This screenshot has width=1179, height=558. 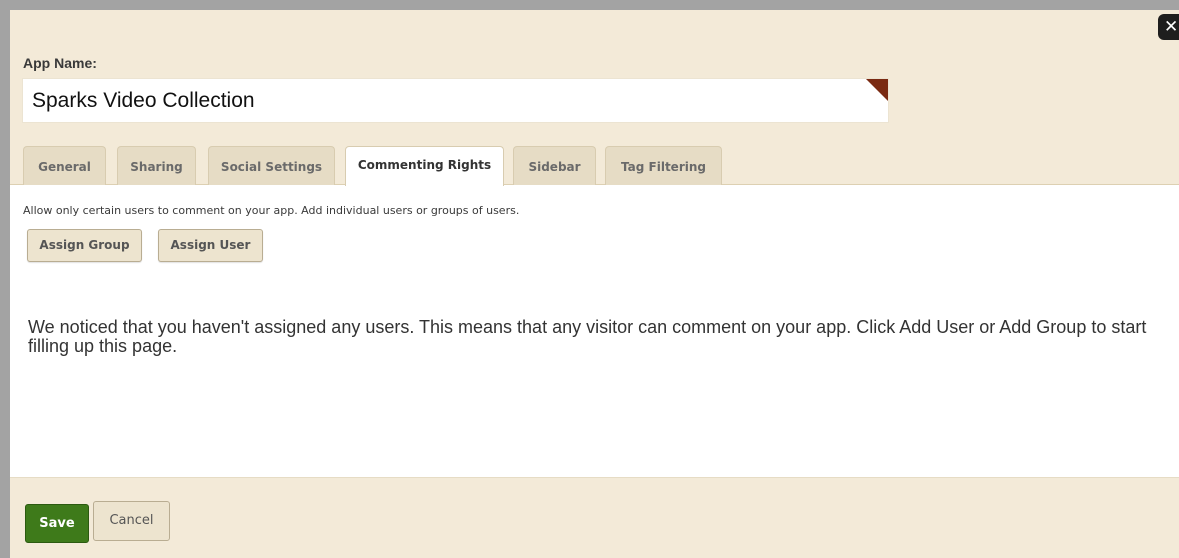 What do you see at coordinates (60, 63) in the screenshot?
I see `app-name-label: App Name:` at bounding box center [60, 63].